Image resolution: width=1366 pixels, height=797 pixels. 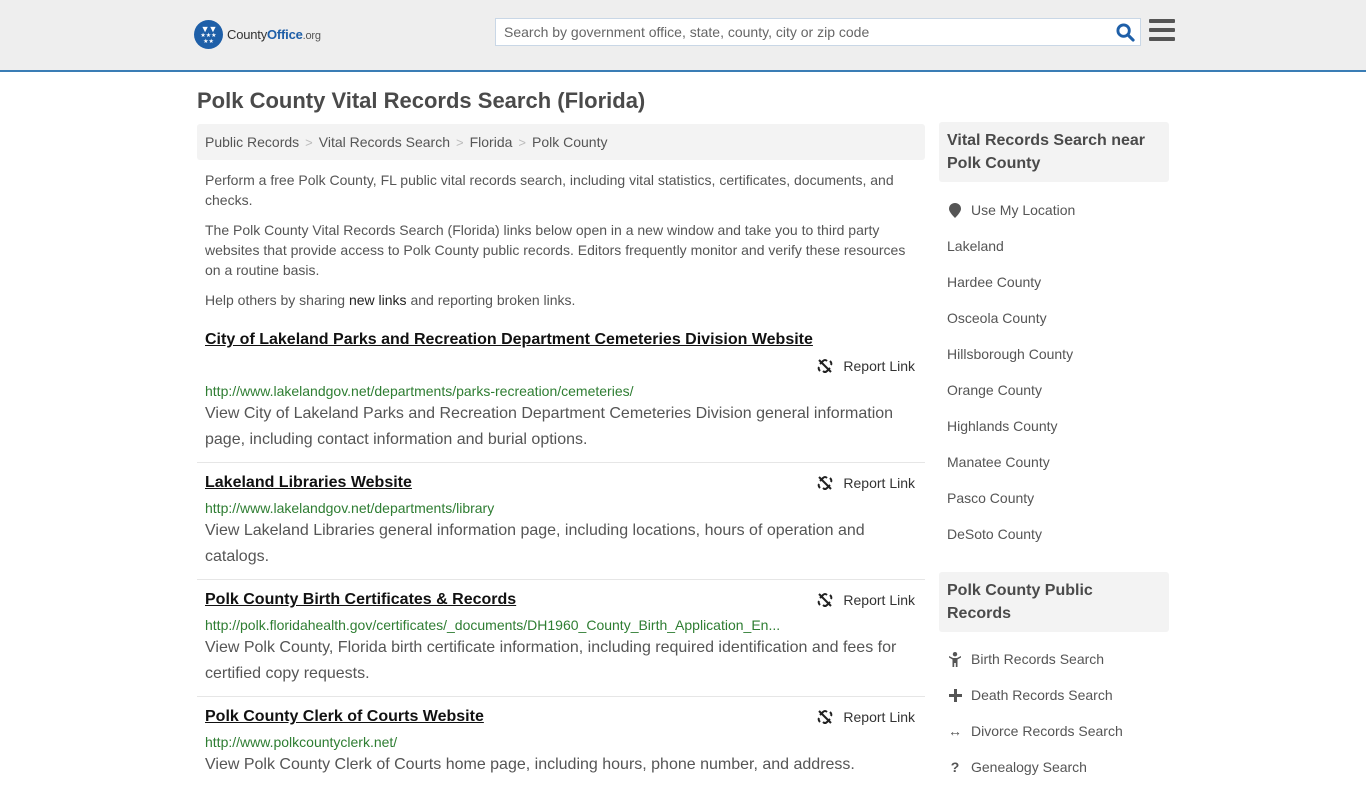 I want to click on breadcrumb-polk-county: Polk County, so click(x=569, y=142).